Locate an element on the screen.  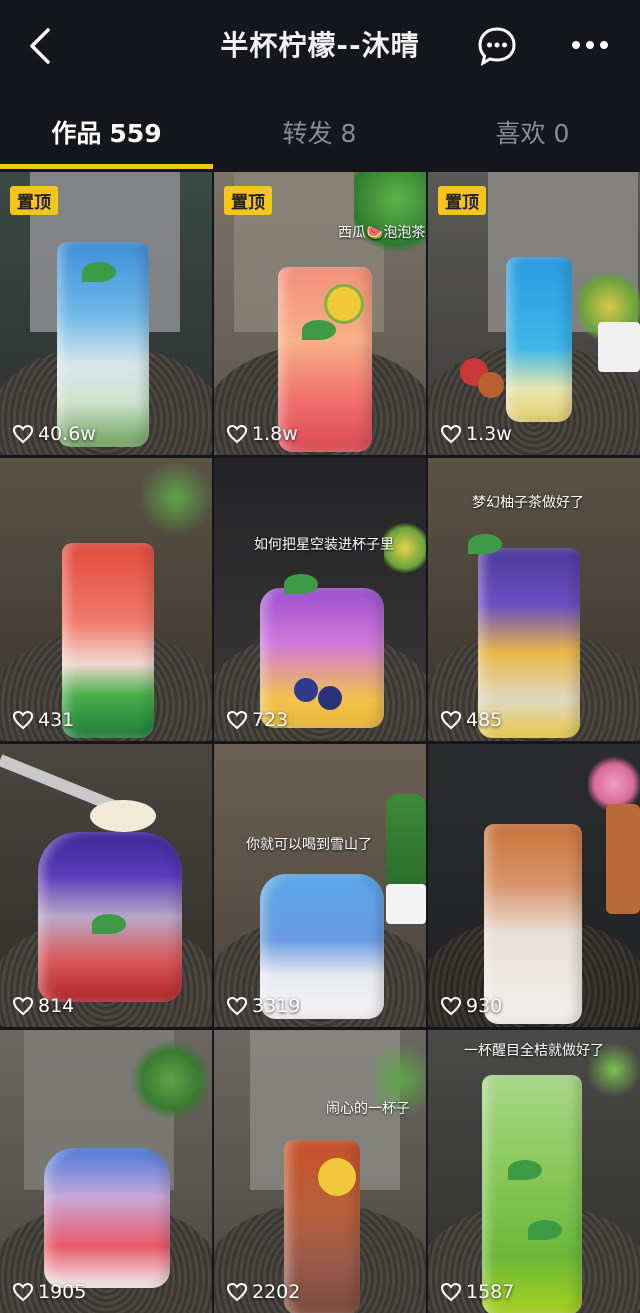
profile-title: 半杯柠檬--沐晴 is located at coordinates (320, 45).